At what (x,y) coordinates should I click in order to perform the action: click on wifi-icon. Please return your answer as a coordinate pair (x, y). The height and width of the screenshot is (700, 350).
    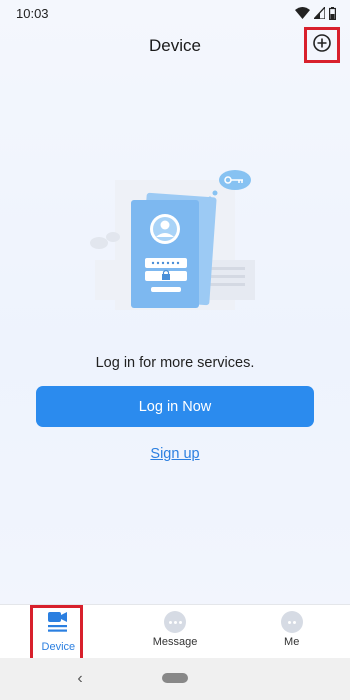
    Looking at the image, I should click on (302, 13).